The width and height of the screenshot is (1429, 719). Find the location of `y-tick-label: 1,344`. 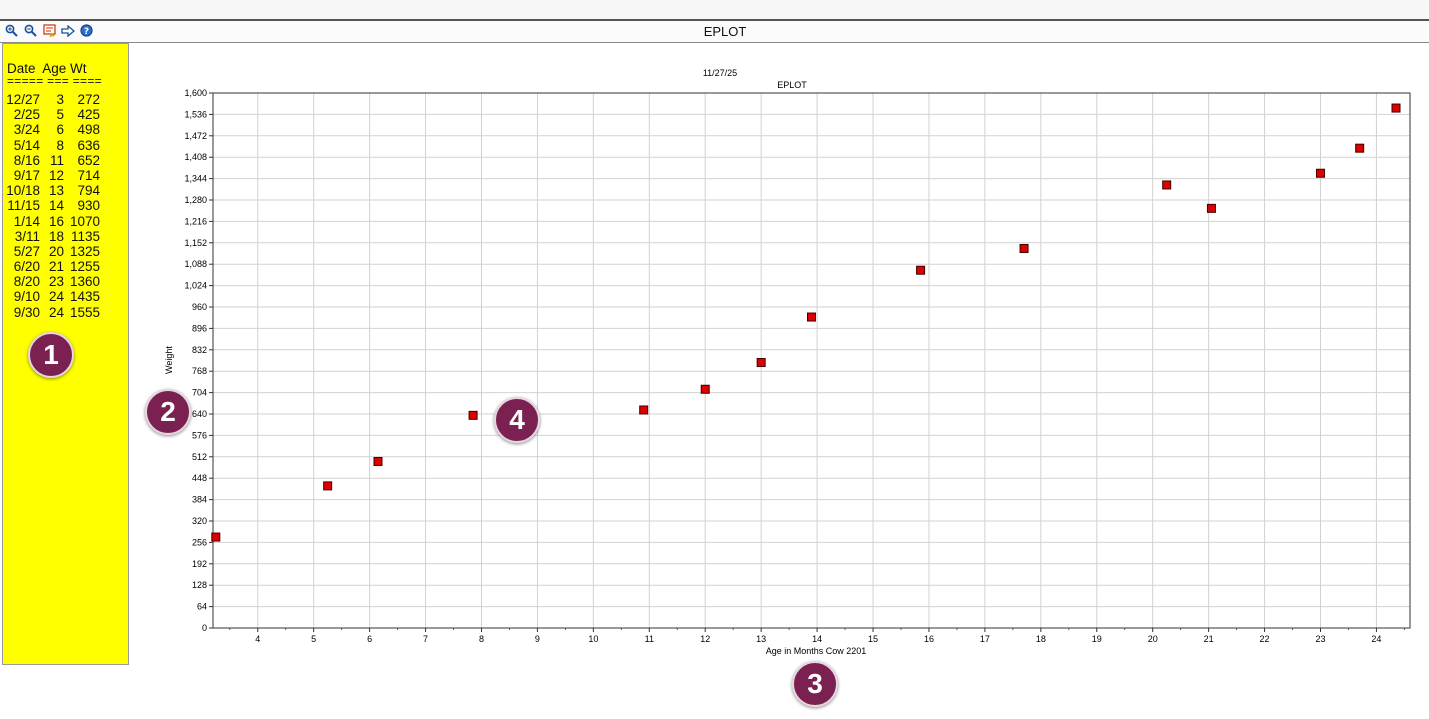

y-tick-label: 1,344 is located at coordinates (195, 179).